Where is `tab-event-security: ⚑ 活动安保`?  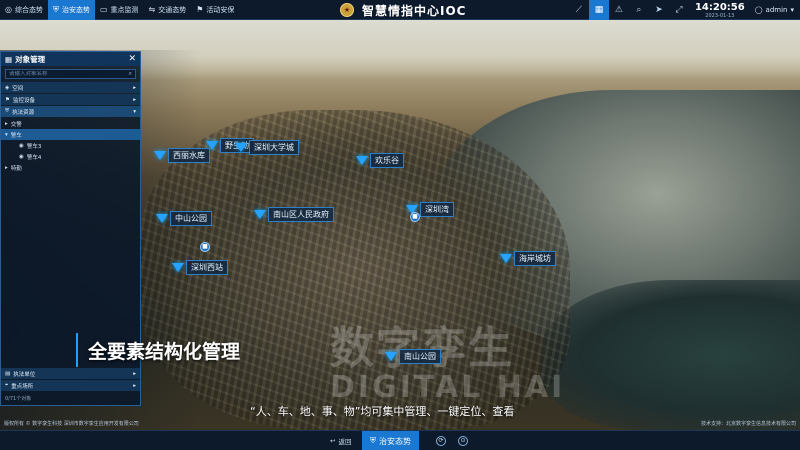 tab-event-security: ⚑ 活动安保 is located at coordinates (215, 10).